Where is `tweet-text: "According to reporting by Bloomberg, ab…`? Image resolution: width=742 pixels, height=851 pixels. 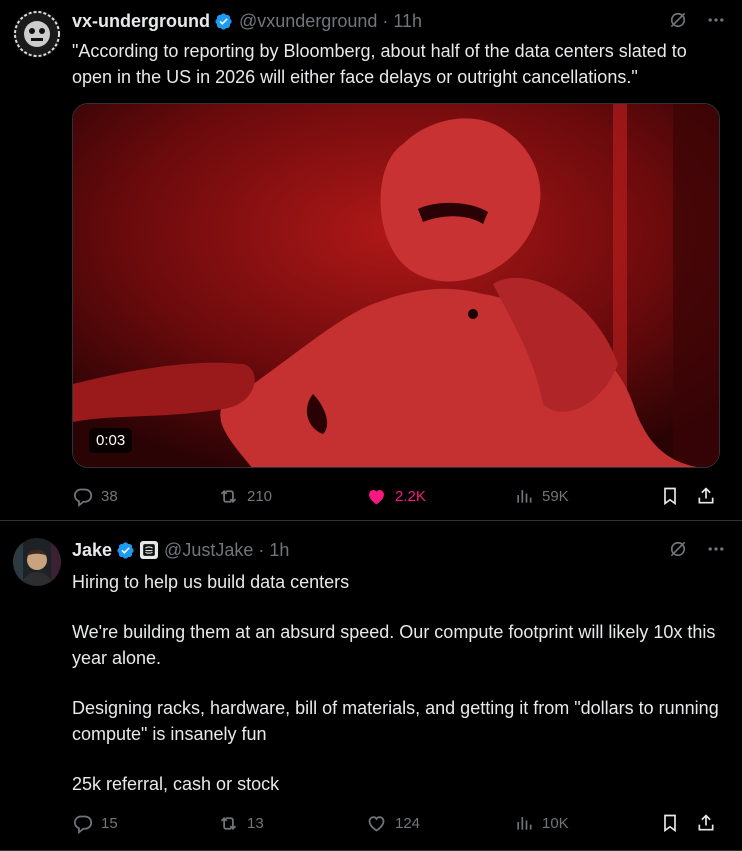 tweet-text: "According to reporting by Bloomberg, ab… is located at coordinates (379, 64).